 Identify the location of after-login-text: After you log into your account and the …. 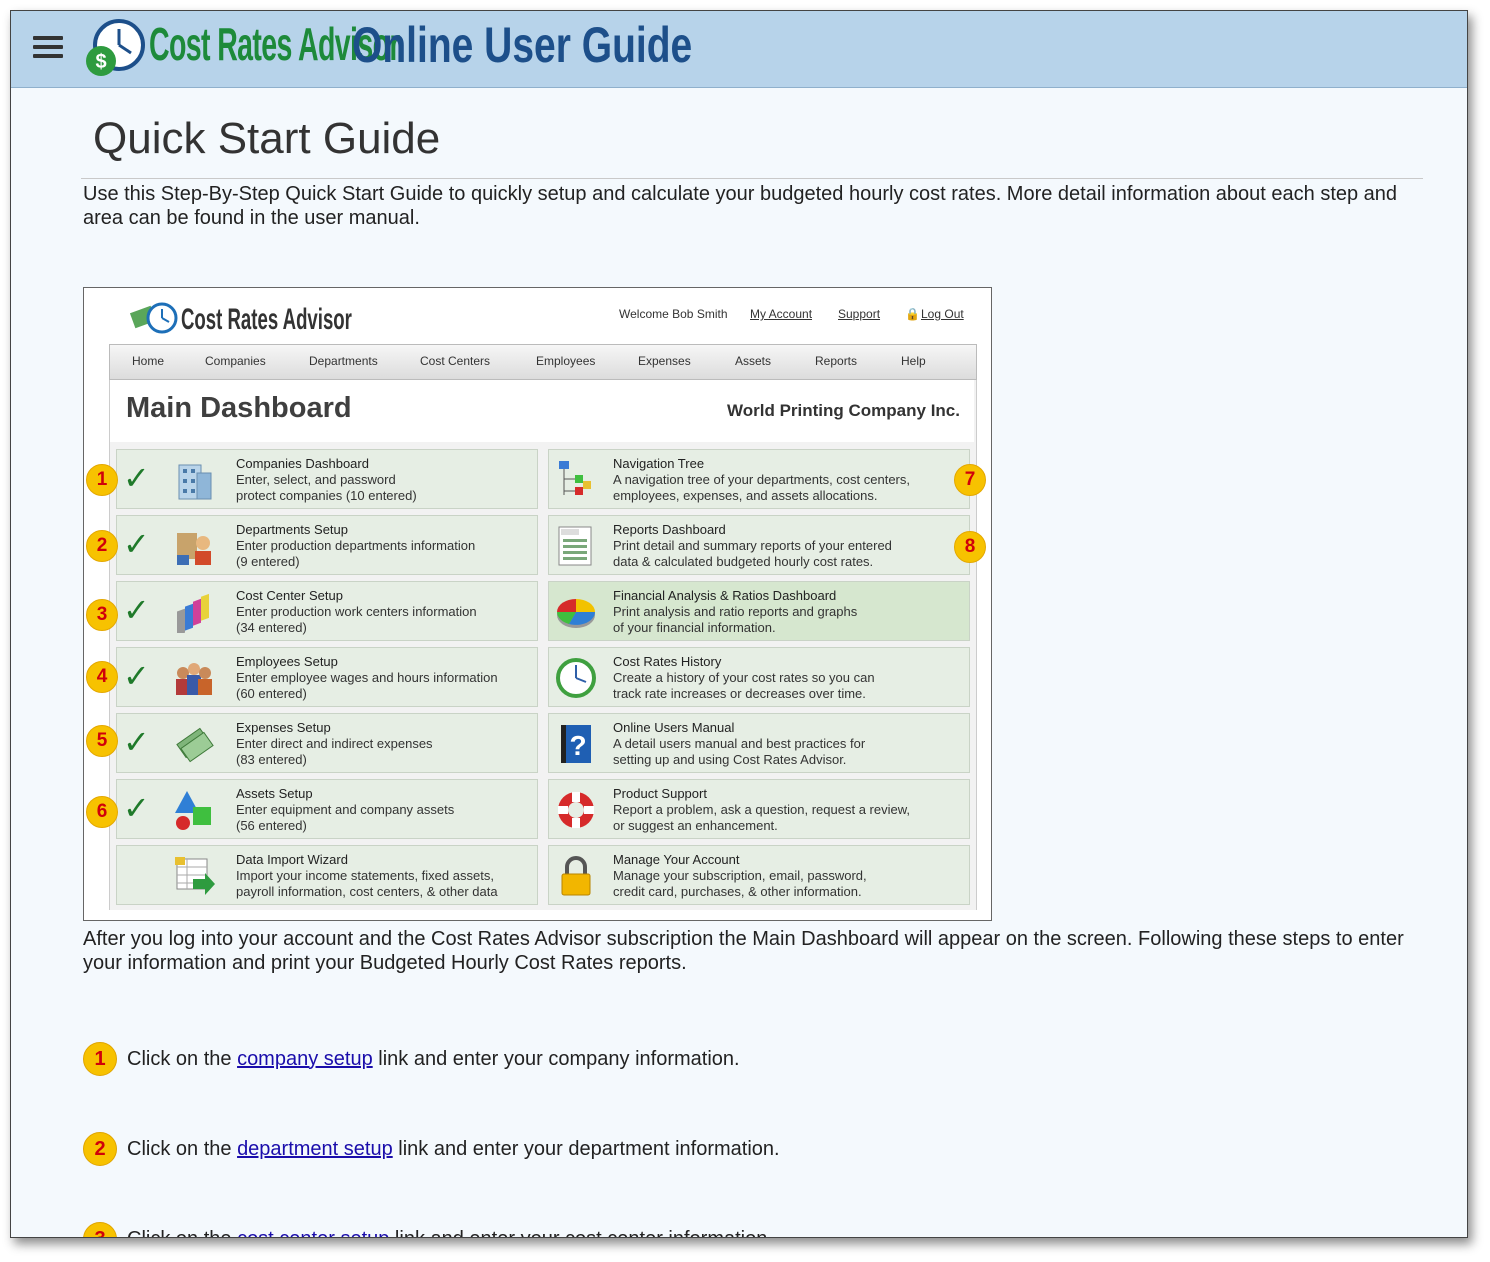
(743, 951).